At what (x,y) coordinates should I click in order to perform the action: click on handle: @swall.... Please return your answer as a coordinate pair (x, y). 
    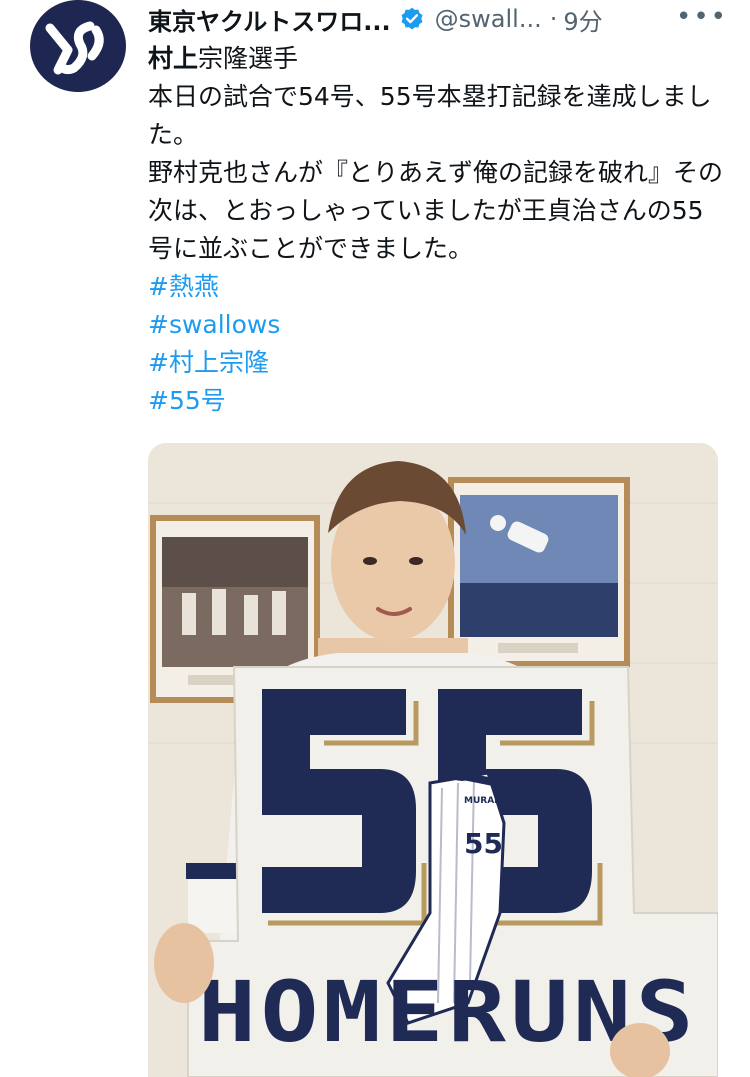
    Looking at the image, I should click on (488, 19).